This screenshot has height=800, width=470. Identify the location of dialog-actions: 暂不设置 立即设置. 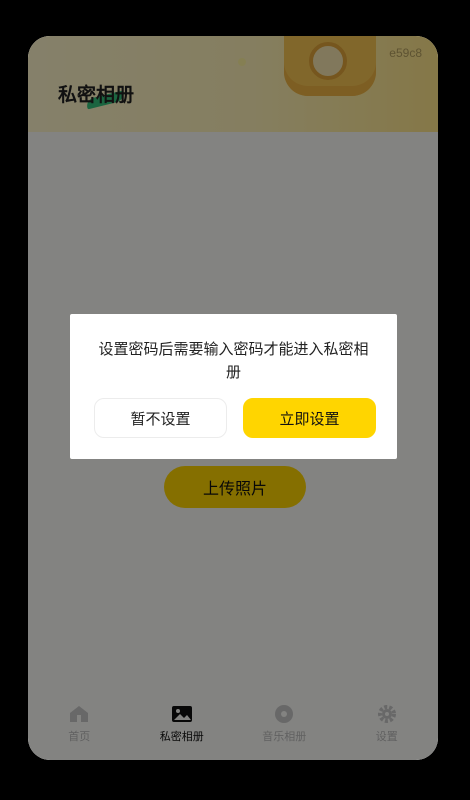
(235, 418).